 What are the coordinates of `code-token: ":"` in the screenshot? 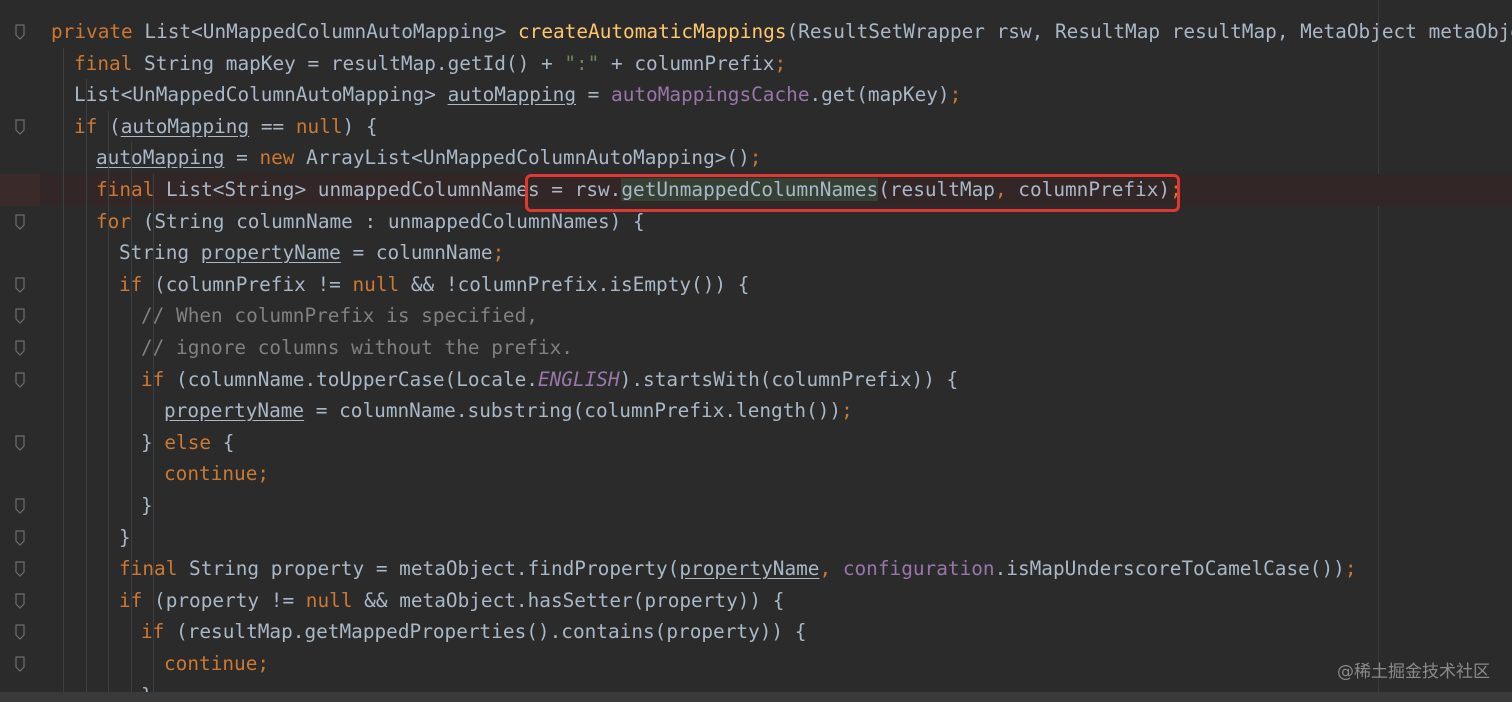 It's located at (582, 63).